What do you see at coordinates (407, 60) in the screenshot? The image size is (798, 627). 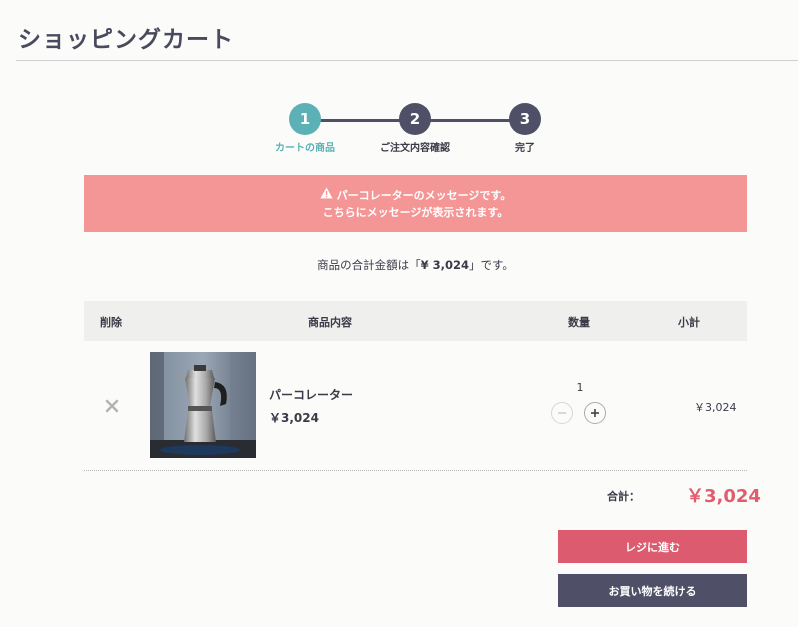 I see `title-divider` at bounding box center [407, 60].